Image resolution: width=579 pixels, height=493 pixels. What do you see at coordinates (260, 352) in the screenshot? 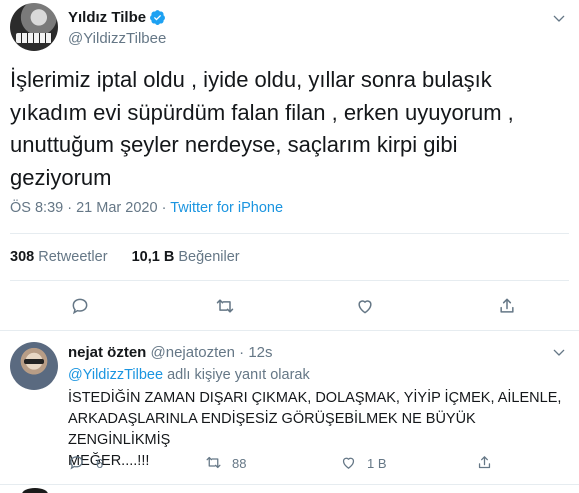
I see `reply-time: 12s` at bounding box center [260, 352].